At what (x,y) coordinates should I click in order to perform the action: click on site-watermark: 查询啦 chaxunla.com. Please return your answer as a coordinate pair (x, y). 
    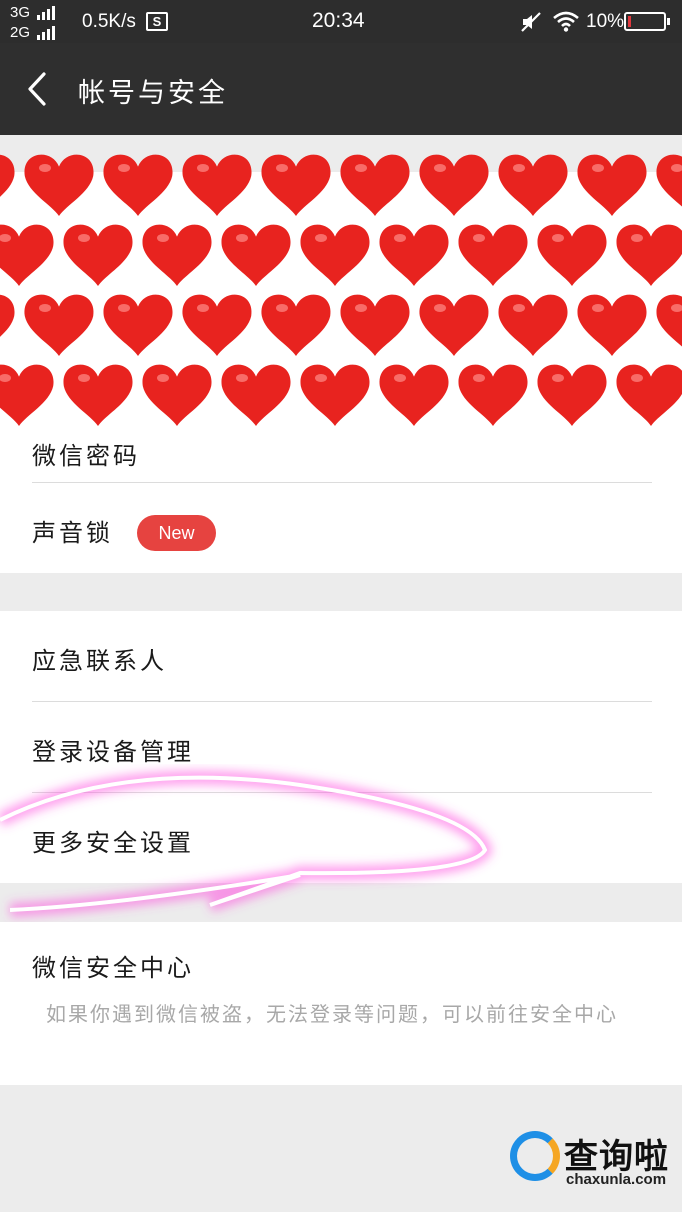
    Looking at the image, I should click on (589, 1159).